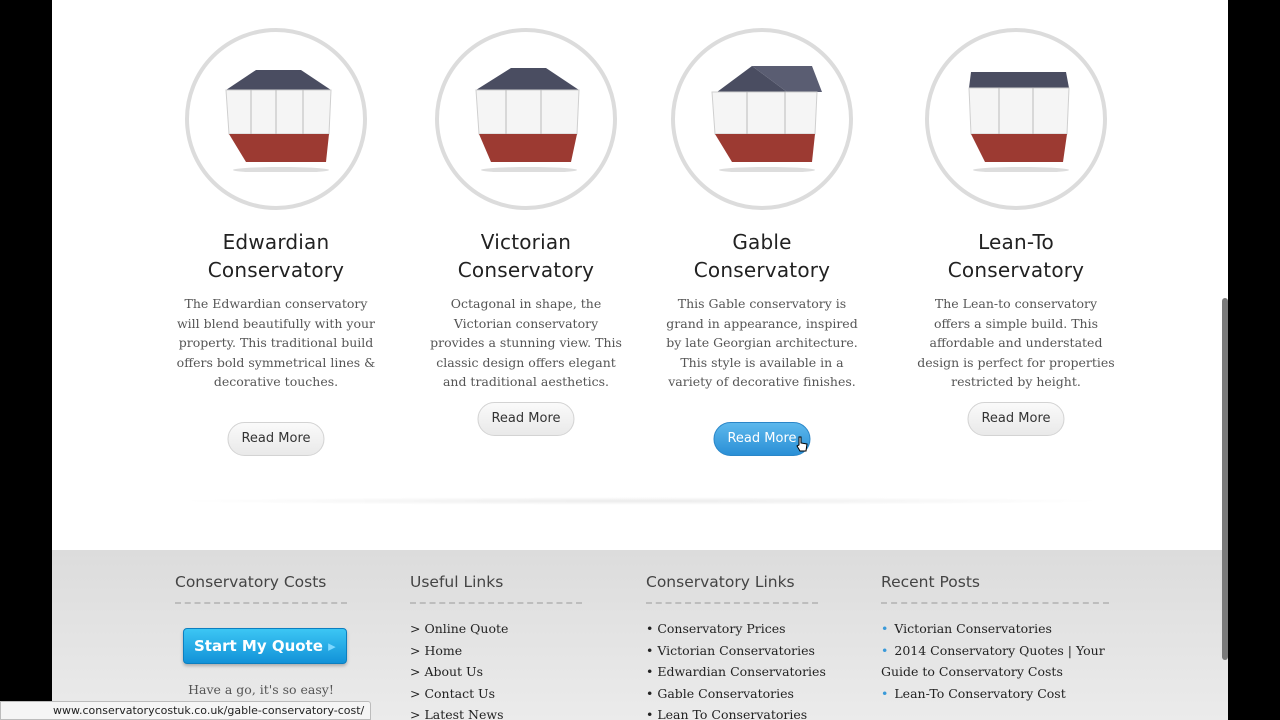 This screenshot has height=720, width=1280. I want to click on footer-heading: Useful Links, so click(457, 582).